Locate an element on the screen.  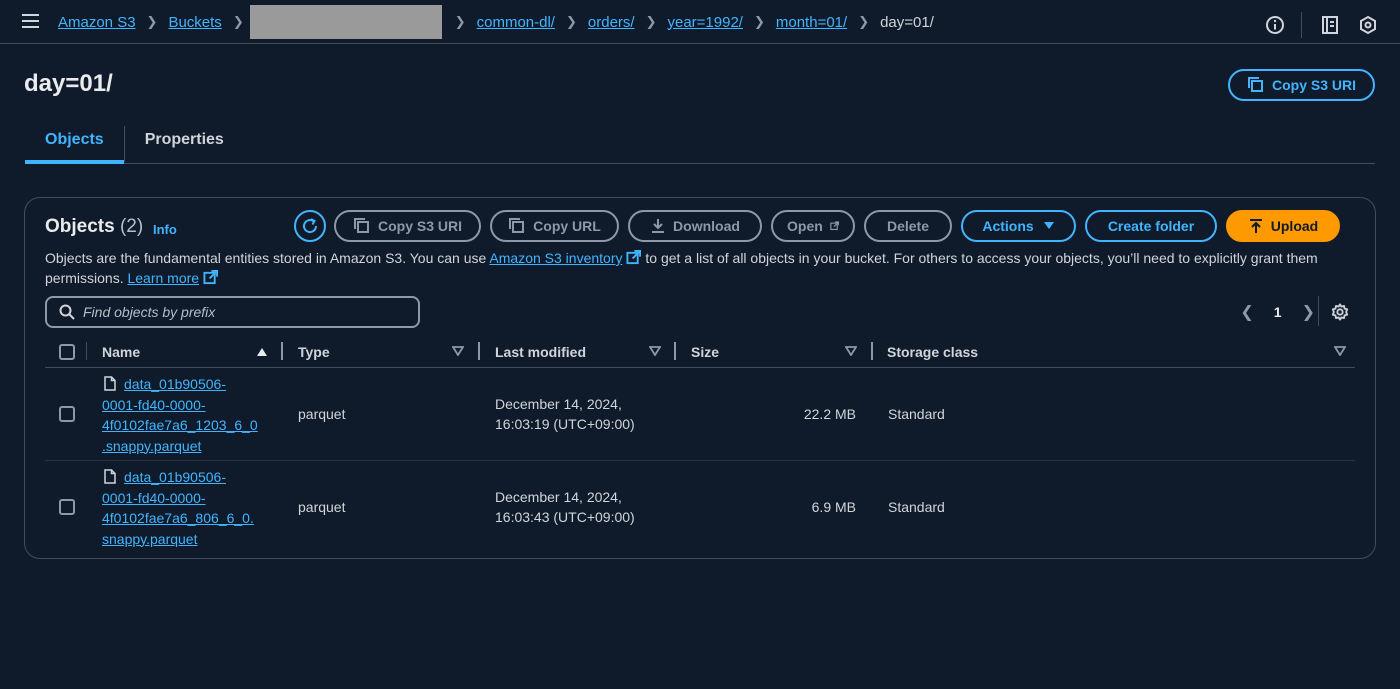
notifications-panel-icon is located at coordinates (1330, 25).